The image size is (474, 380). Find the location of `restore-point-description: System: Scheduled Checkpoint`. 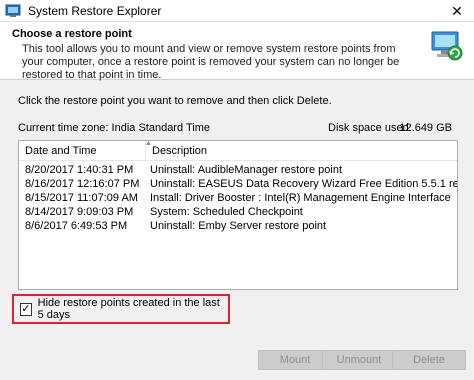

restore-point-description: System: Scheduled Checkpoint is located at coordinates (226, 212).